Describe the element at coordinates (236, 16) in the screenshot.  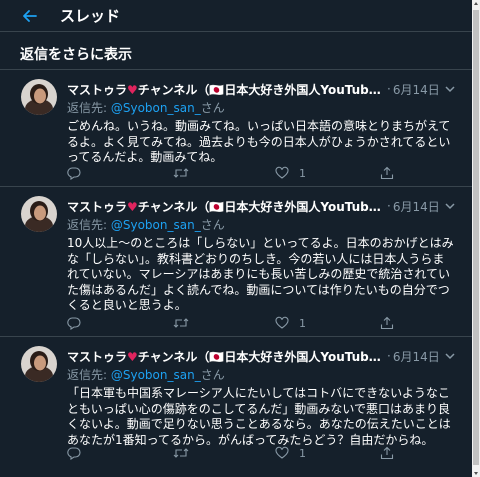
I see `thread-header: スレッド` at that location.